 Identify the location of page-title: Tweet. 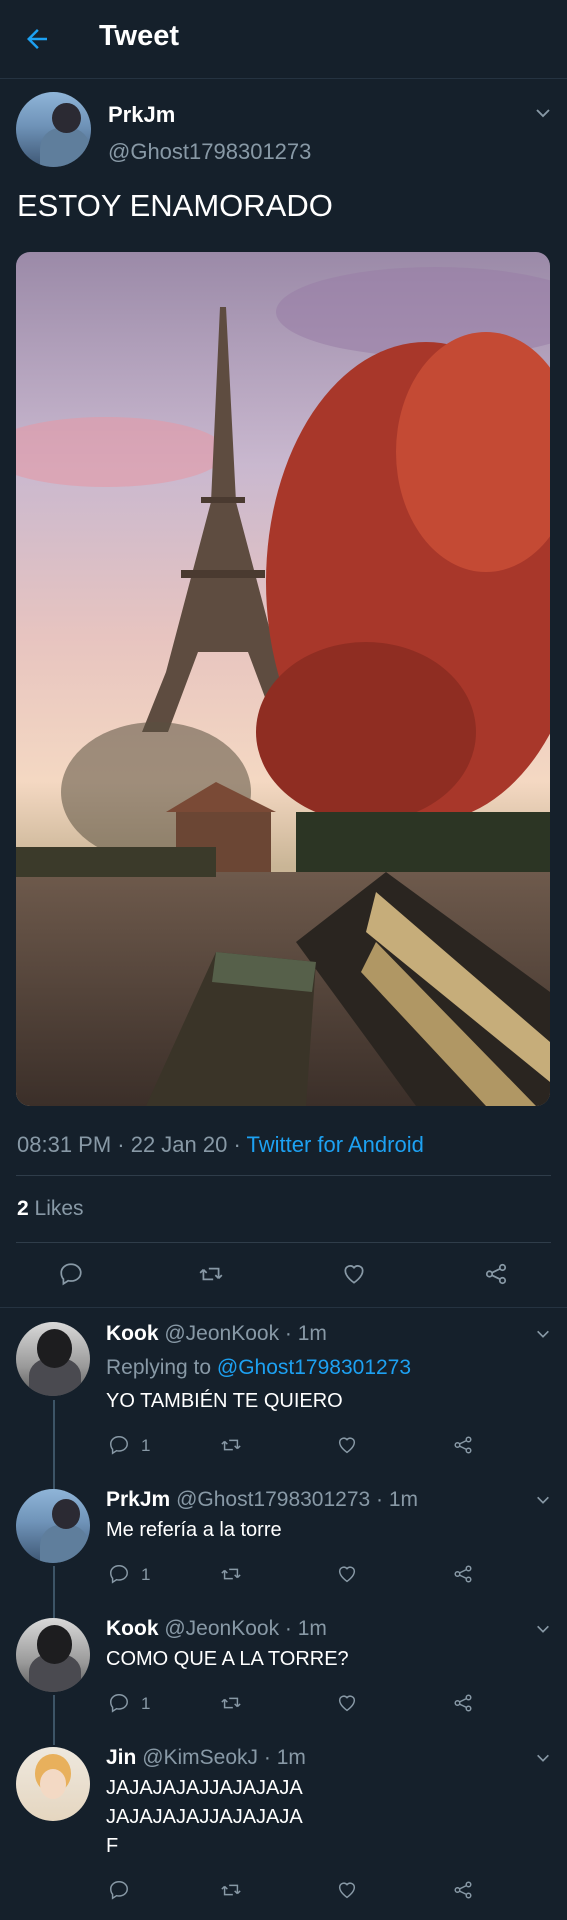
(139, 36).